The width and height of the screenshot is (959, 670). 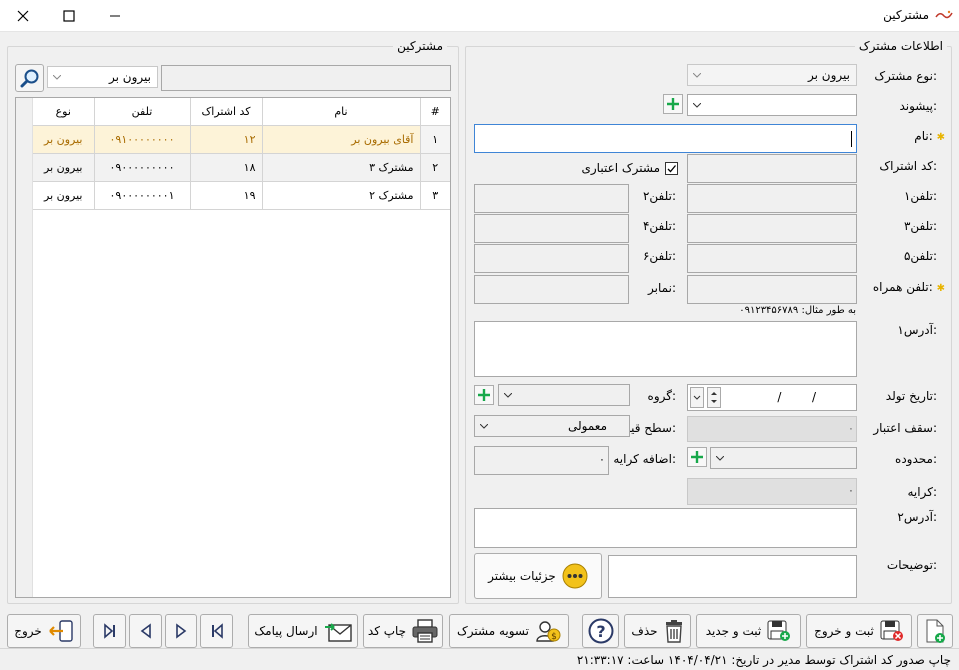 I want to click on column-header-type: نوع, so click(x=64, y=112).